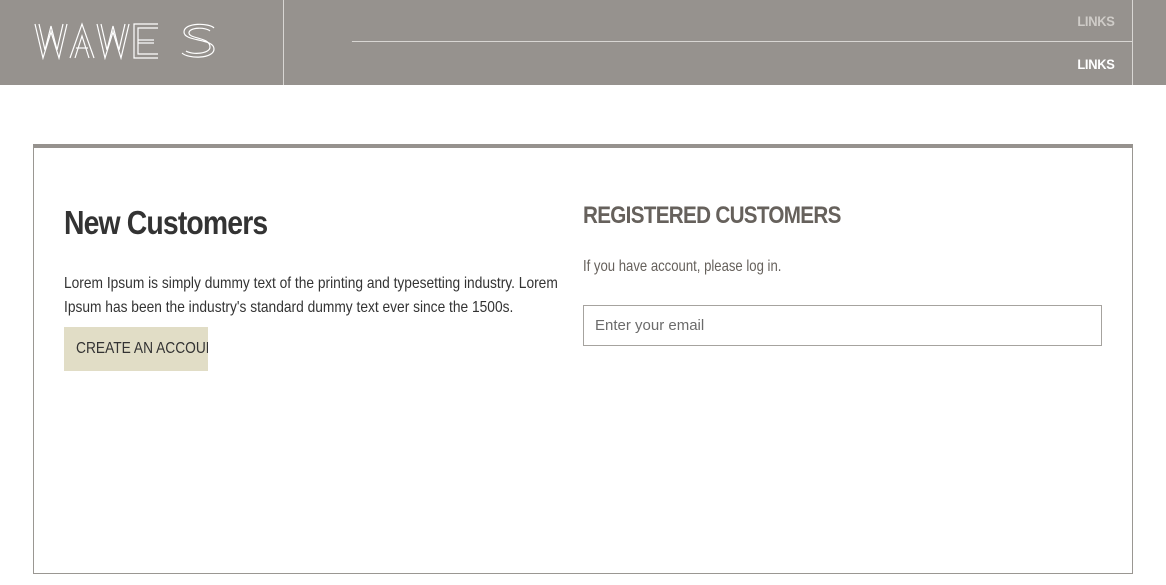 The image size is (1166, 585). Describe the element at coordinates (682, 266) in the screenshot. I see `login-instructions: If you have account, please log in.` at that location.